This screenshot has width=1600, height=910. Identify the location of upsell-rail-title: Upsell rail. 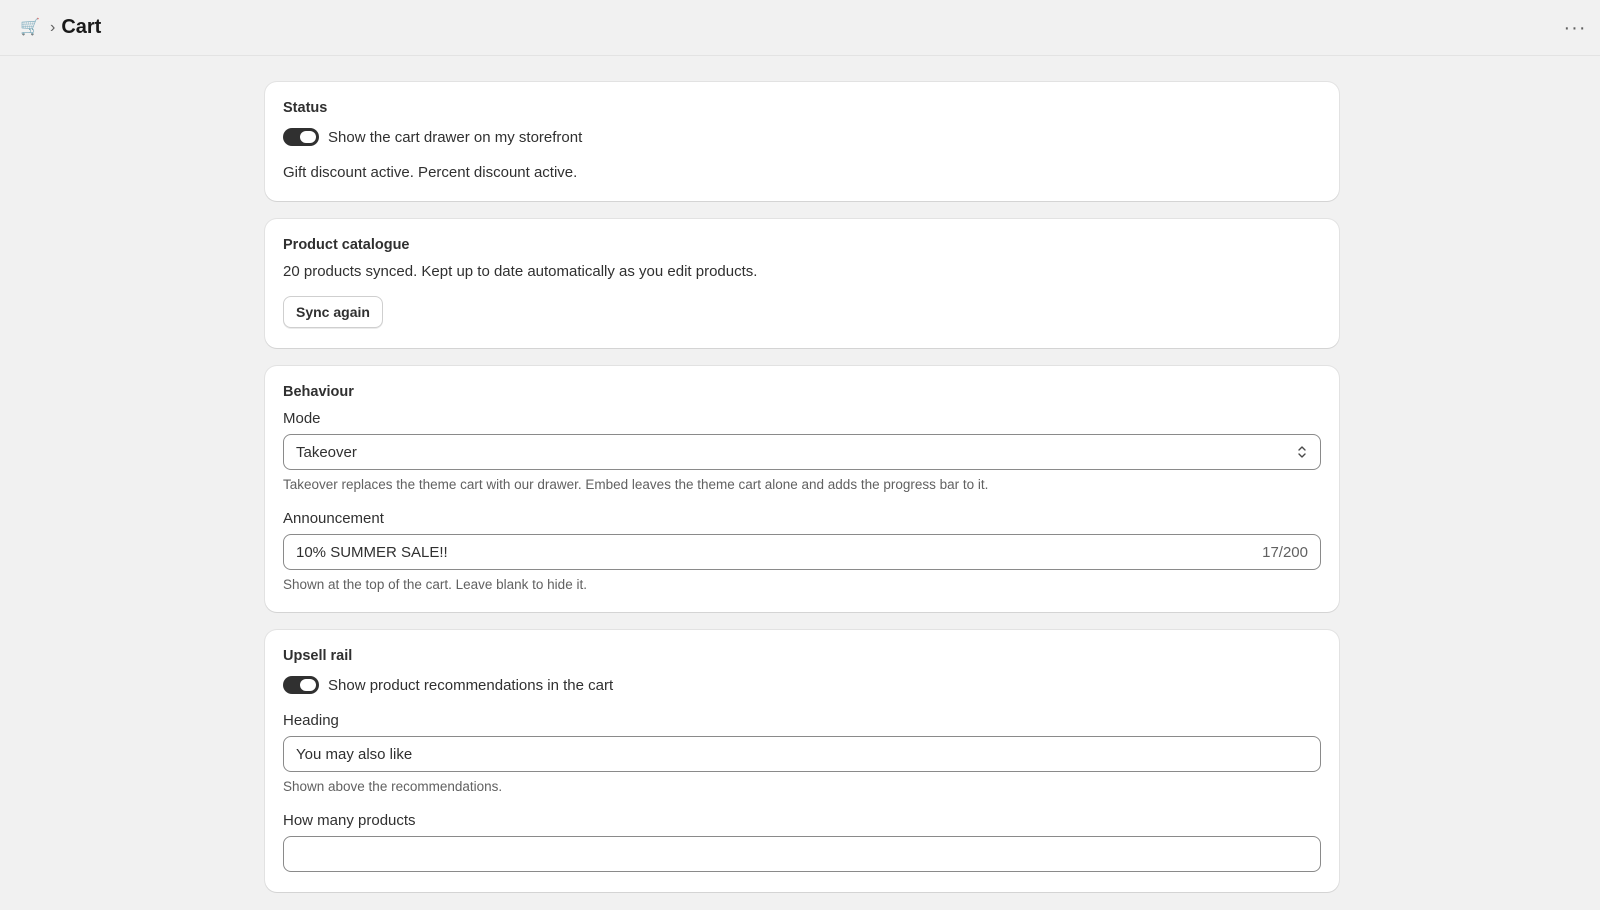
(318, 656).